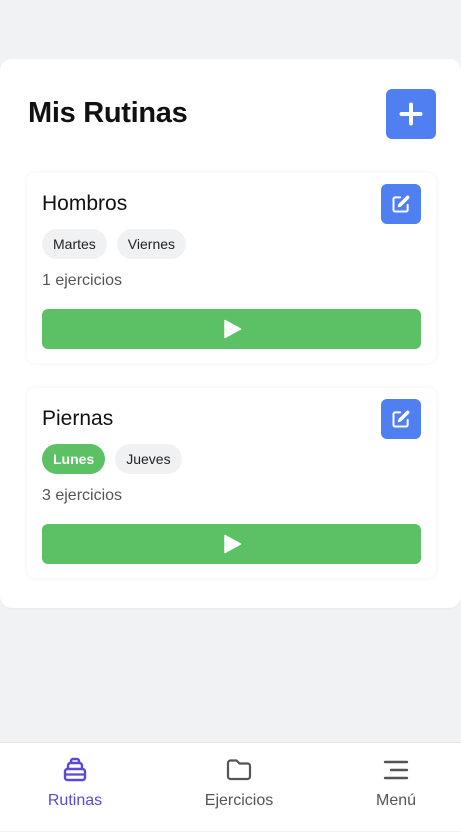 This screenshot has width=461, height=832. I want to click on routine-name: Piernas, so click(78, 418).